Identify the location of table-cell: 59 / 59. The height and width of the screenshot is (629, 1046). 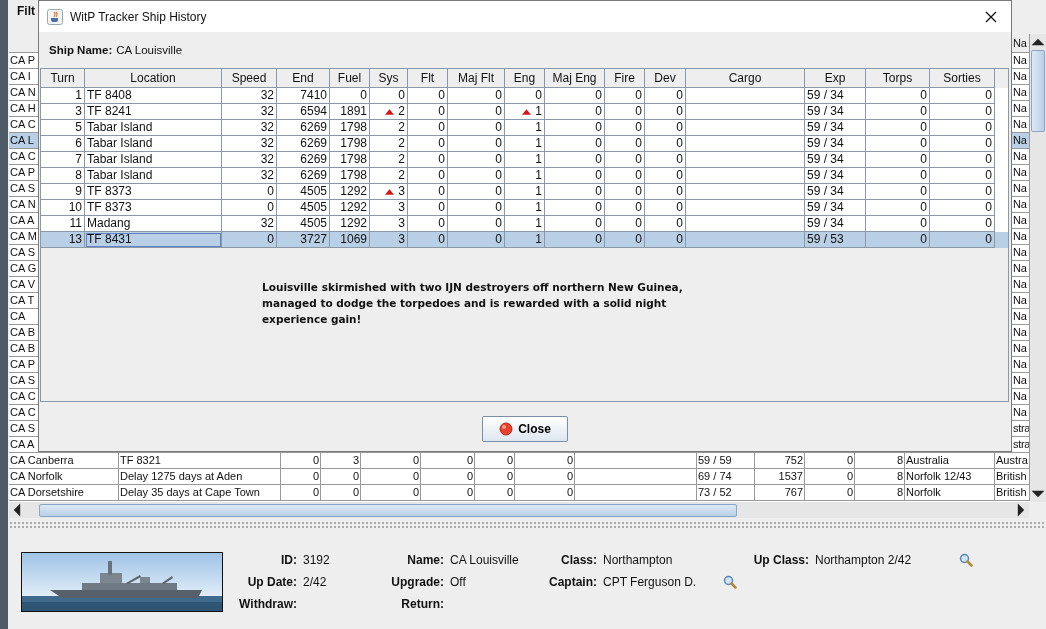
(726, 461).